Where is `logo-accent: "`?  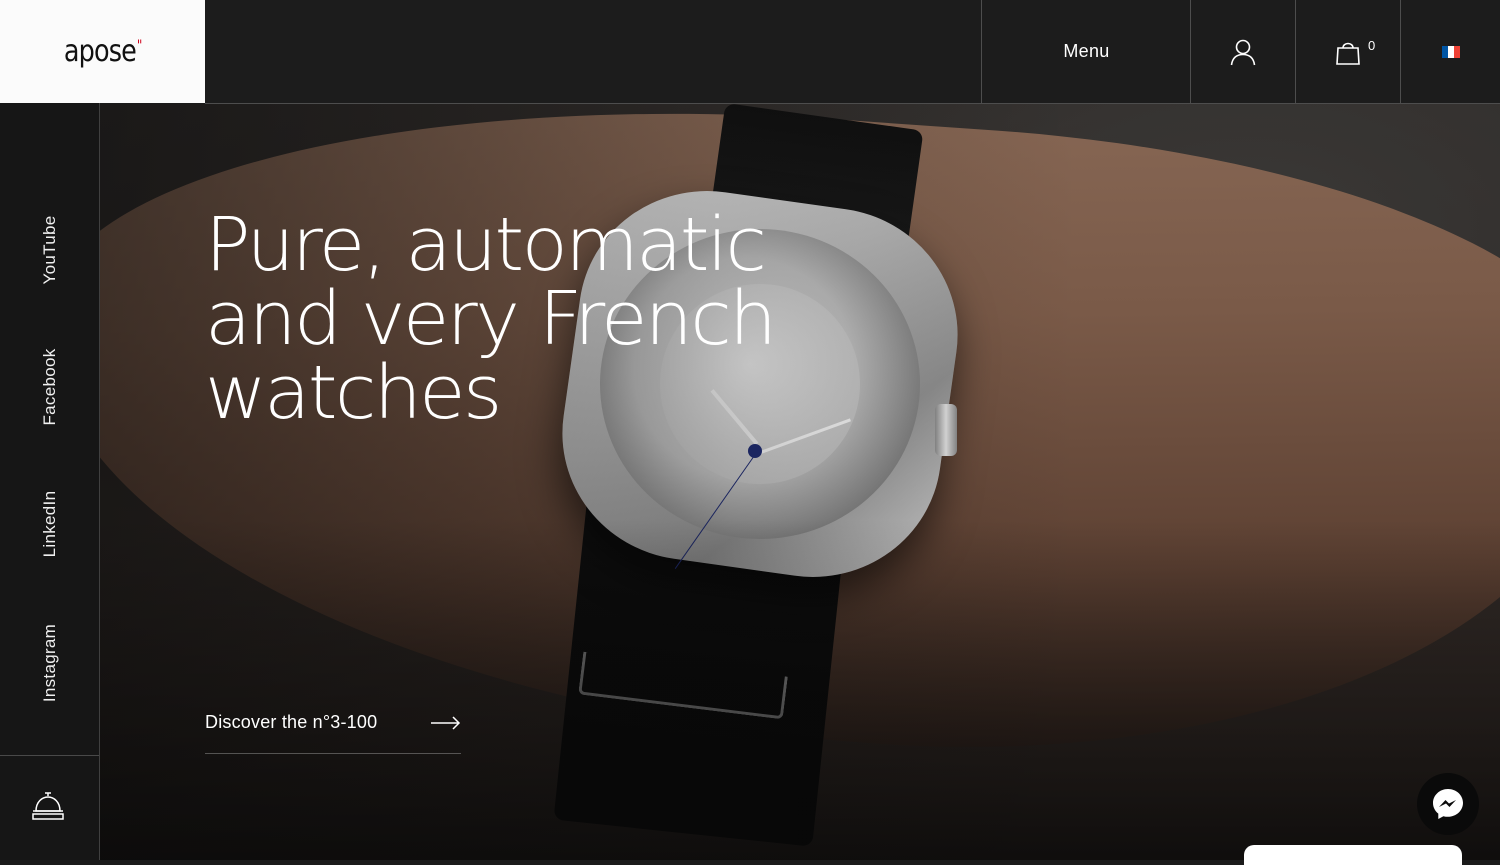
logo-accent: " is located at coordinates (139, 46).